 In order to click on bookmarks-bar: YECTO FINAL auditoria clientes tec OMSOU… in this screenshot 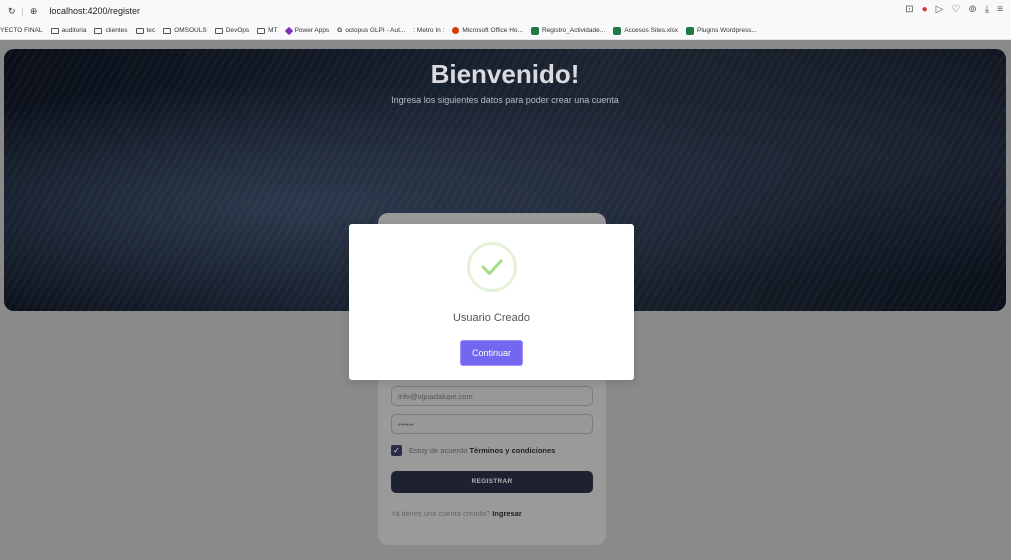, I will do `click(505, 31)`.